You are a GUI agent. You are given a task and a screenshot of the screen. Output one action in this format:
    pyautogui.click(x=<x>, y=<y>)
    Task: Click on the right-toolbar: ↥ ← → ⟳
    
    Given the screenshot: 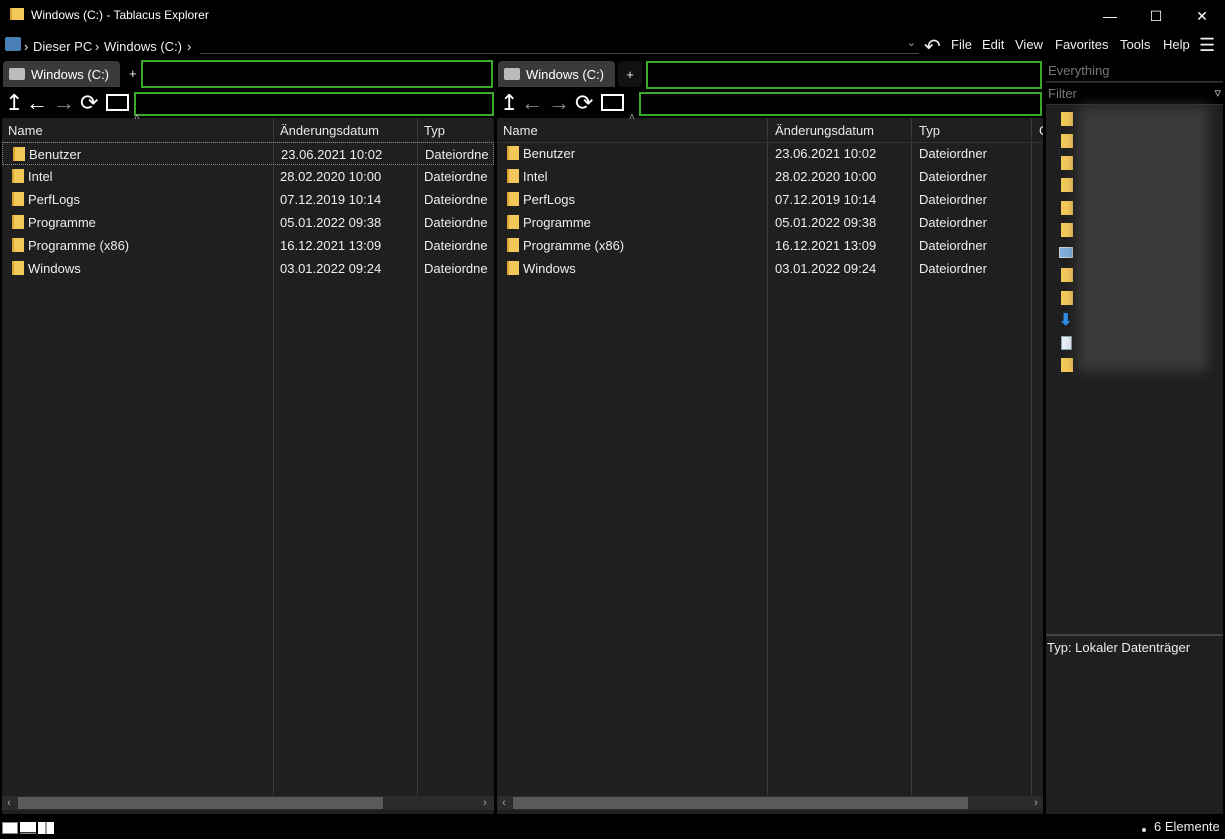 What is the action you would take?
    pyautogui.click(x=565, y=103)
    